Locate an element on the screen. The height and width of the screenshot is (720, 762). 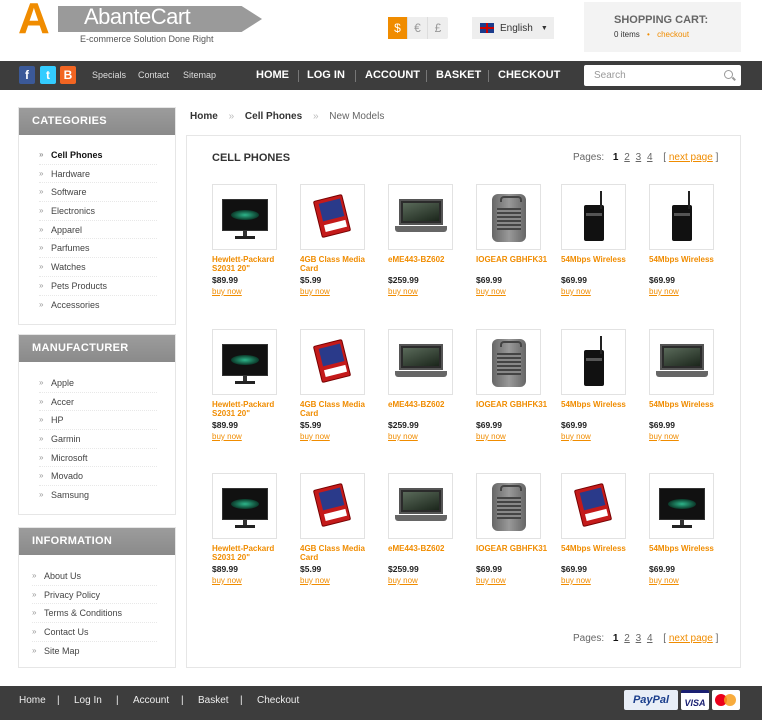
search-input: Search is located at coordinates (662, 75).